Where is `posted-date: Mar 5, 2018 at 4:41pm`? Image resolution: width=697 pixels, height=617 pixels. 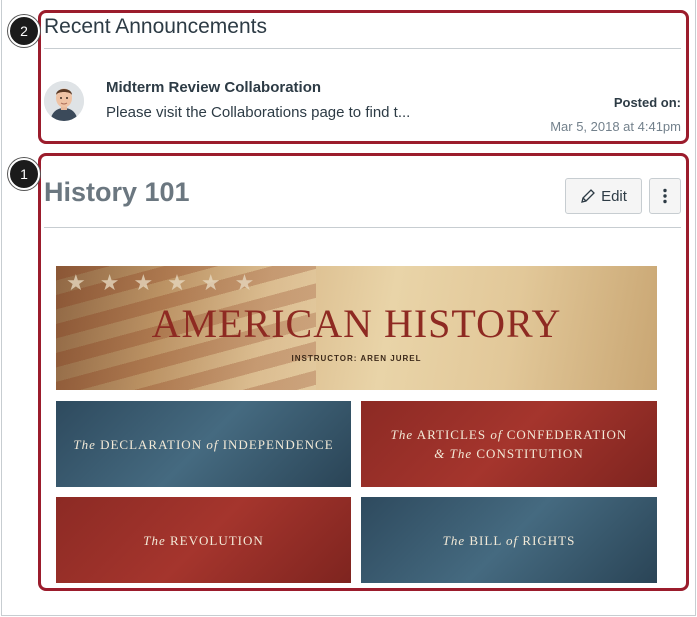 posted-date: Mar 5, 2018 at 4:41pm is located at coordinates (615, 126).